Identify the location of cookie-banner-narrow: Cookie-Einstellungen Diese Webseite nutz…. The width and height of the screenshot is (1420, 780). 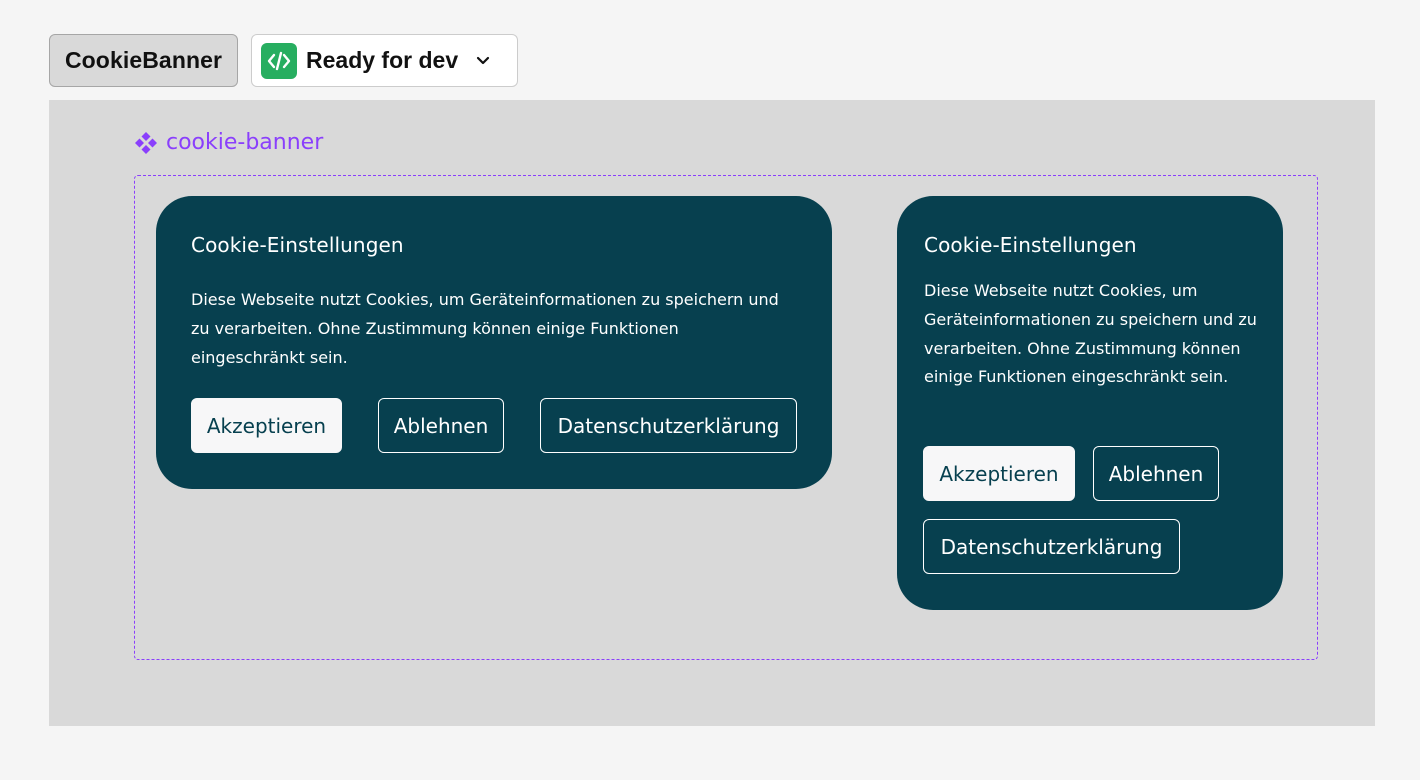
(1090, 403).